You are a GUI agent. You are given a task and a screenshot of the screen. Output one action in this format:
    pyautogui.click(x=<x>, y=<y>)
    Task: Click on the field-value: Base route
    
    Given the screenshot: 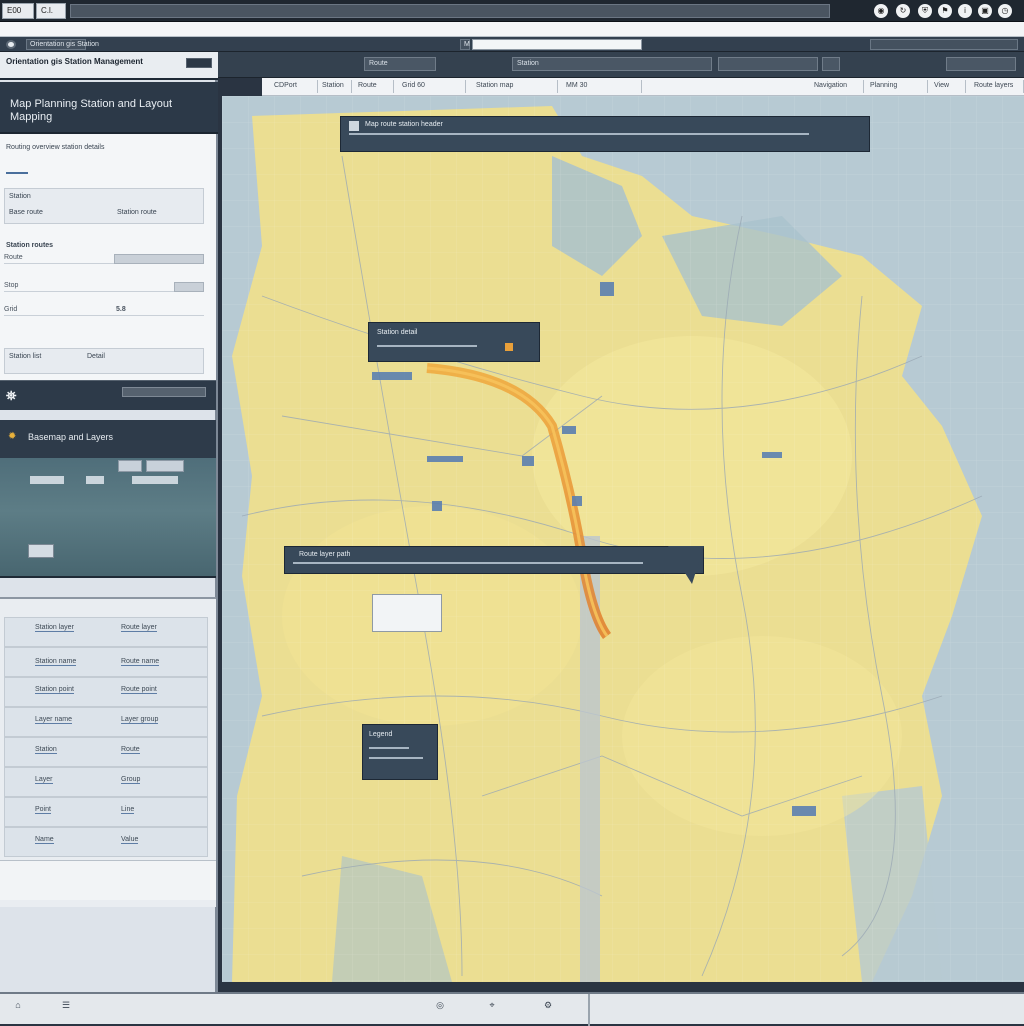 What is the action you would take?
    pyautogui.click(x=26, y=212)
    